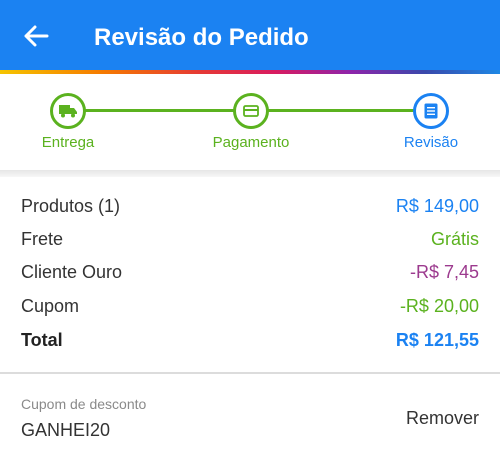  What do you see at coordinates (250, 173) in the screenshot?
I see `section-divider` at bounding box center [250, 173].